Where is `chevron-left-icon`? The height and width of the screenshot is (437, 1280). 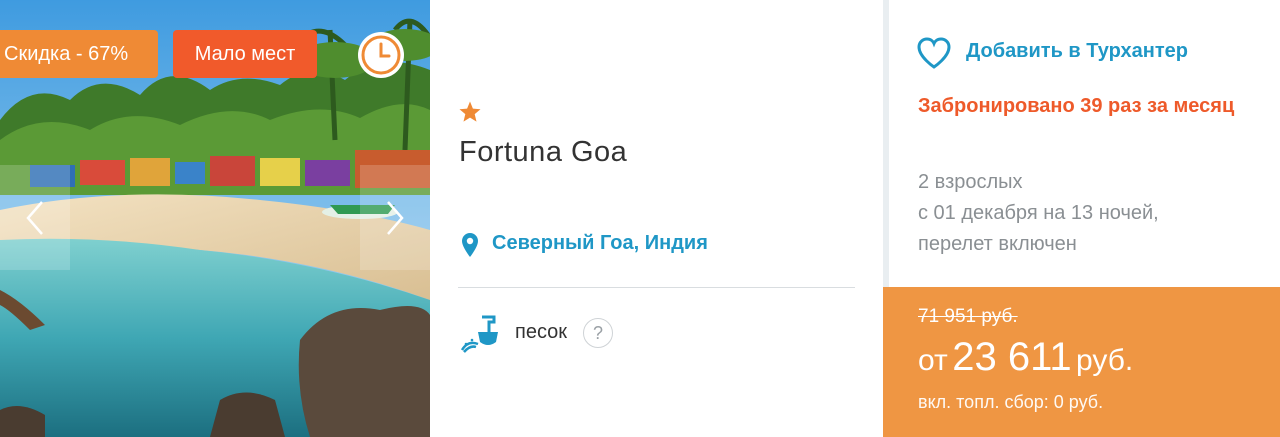
chevron-left-icon is located at coordinates (34, 217).